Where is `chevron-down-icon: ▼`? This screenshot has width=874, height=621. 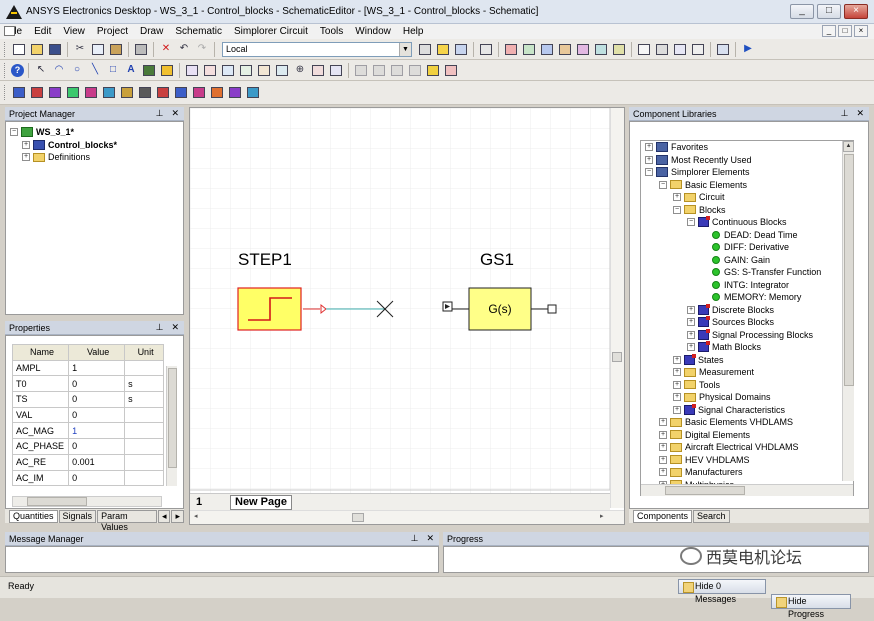
chevron-down-icon: ▼ is located at coordinates (405, 49).